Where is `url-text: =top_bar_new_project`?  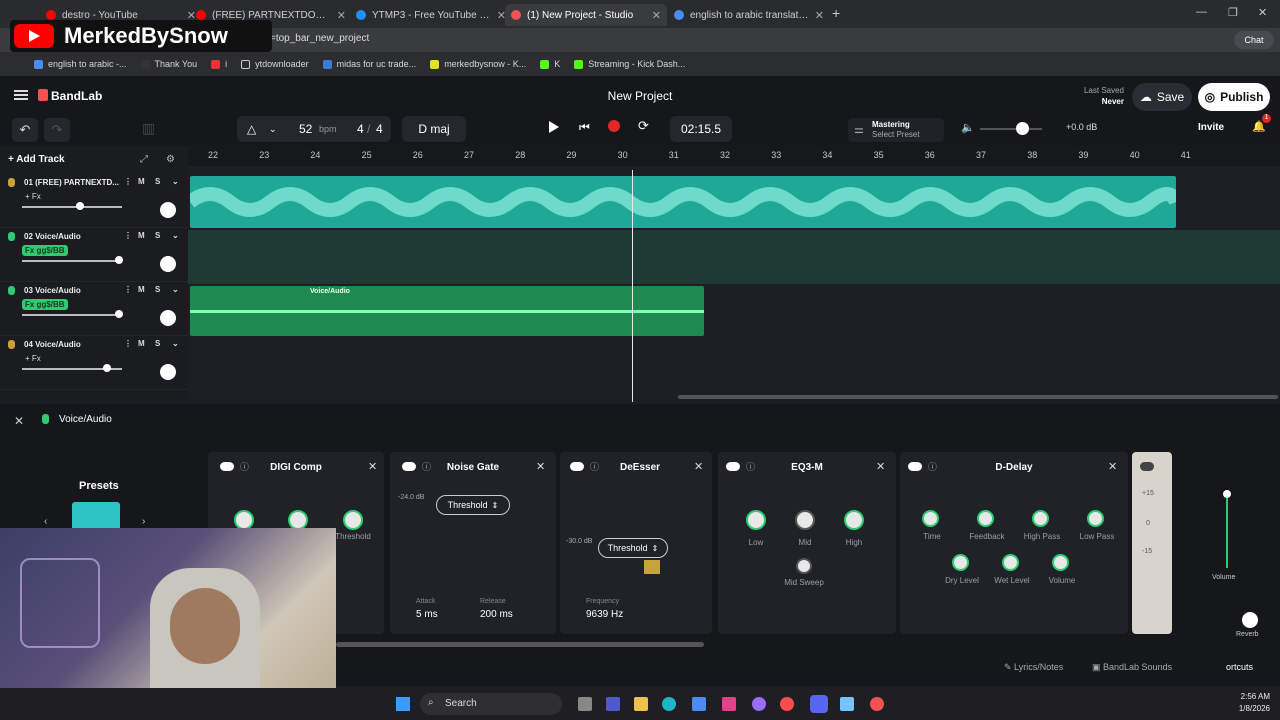 url-text: =top_bar_new_project is located at coordinates (319, 38).